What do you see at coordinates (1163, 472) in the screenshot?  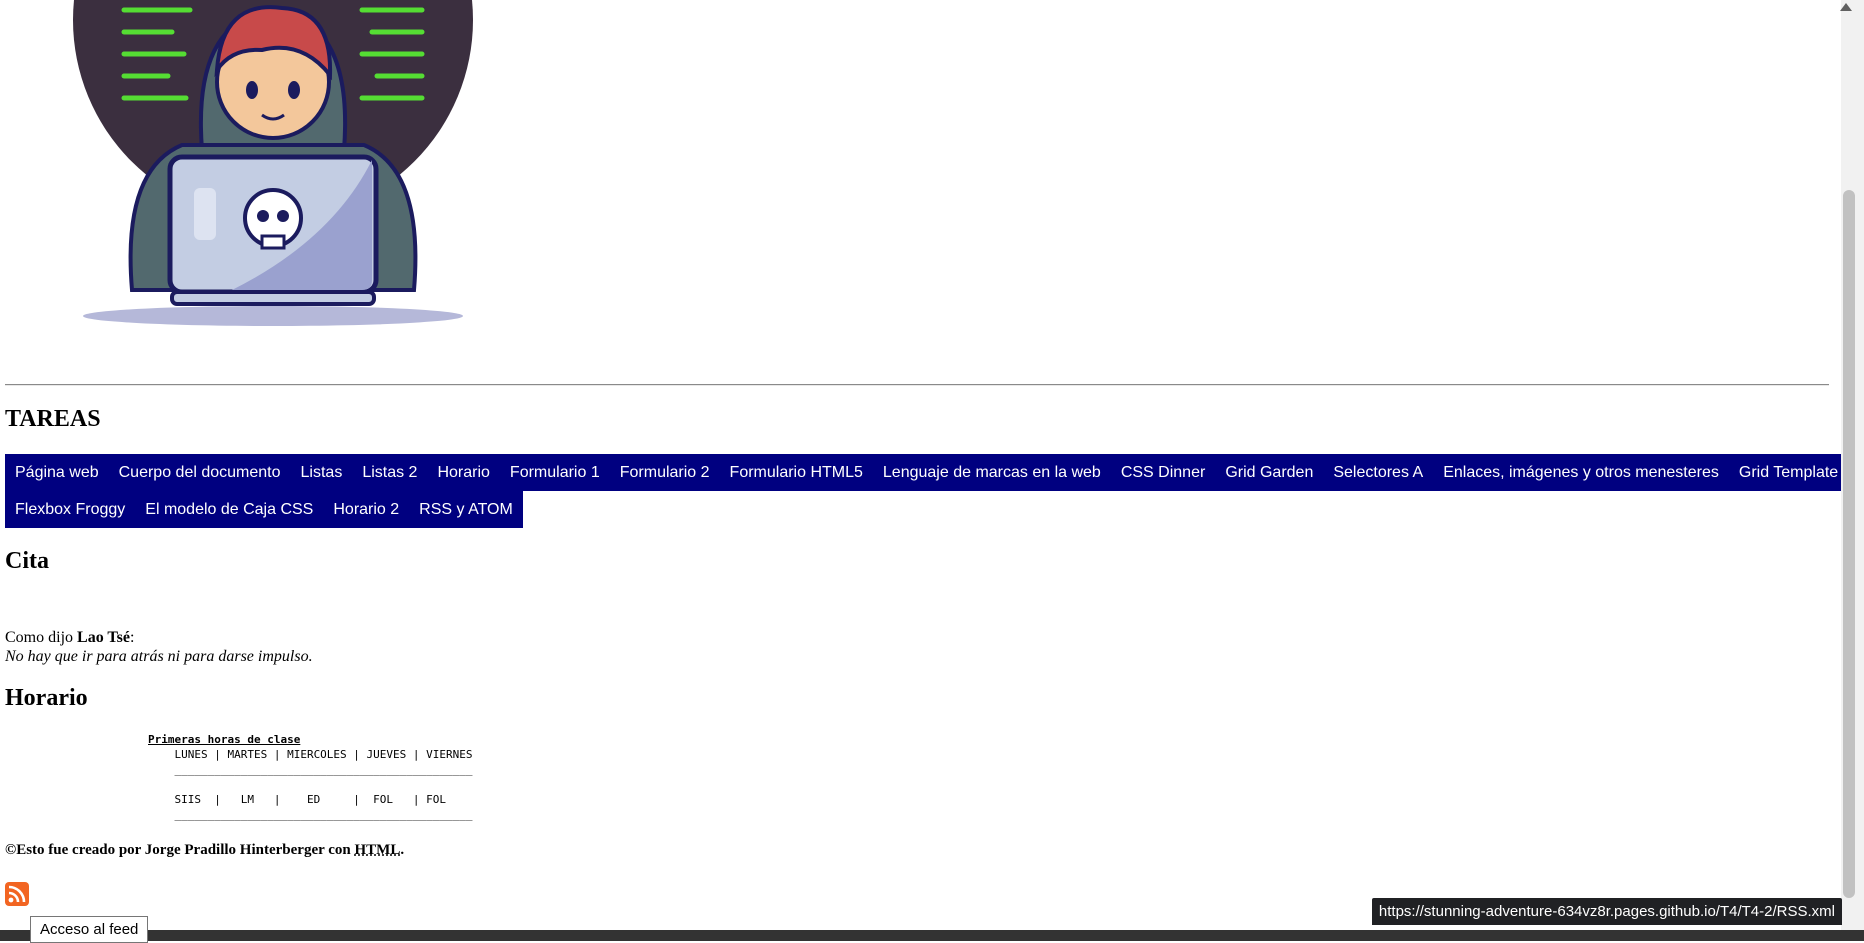 I see `nav-link: CSS Dinner` at bounding box center [1163, 472].